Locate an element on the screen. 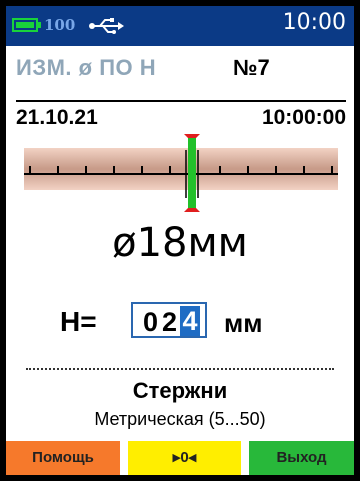  depth-digit: 0 is located at coordinates (150, 322).